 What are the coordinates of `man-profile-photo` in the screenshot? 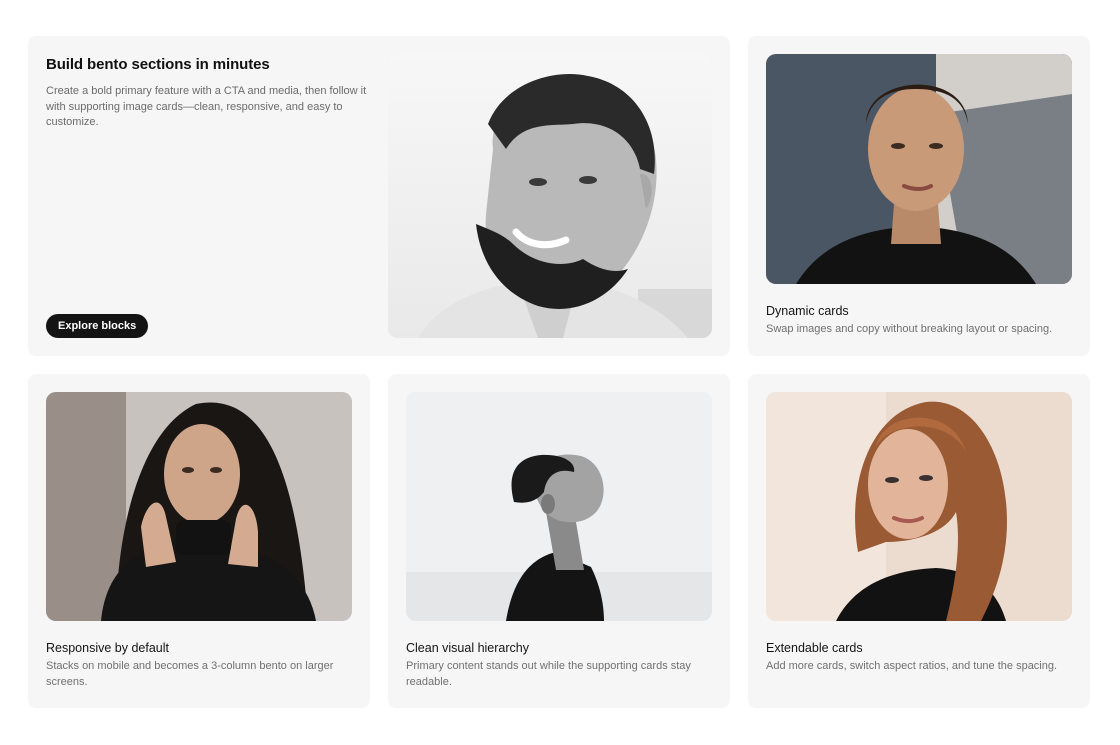 It's located at (559, 506).